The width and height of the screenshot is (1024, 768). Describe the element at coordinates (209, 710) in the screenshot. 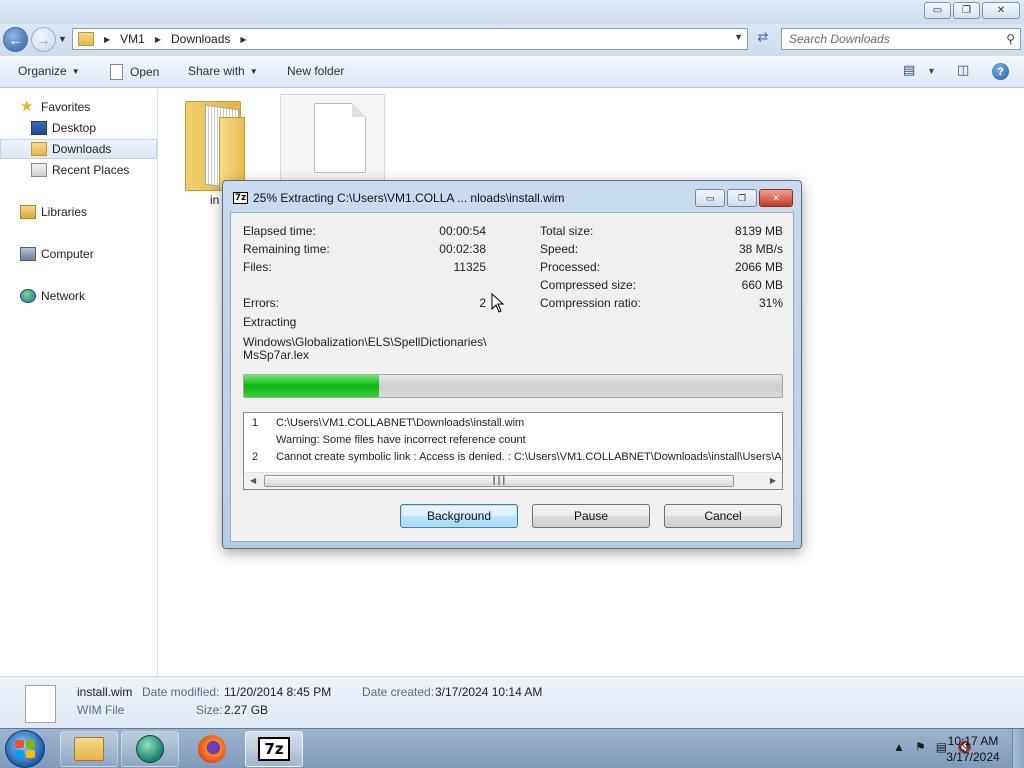

I see `details-size-label: Size:` at that location.